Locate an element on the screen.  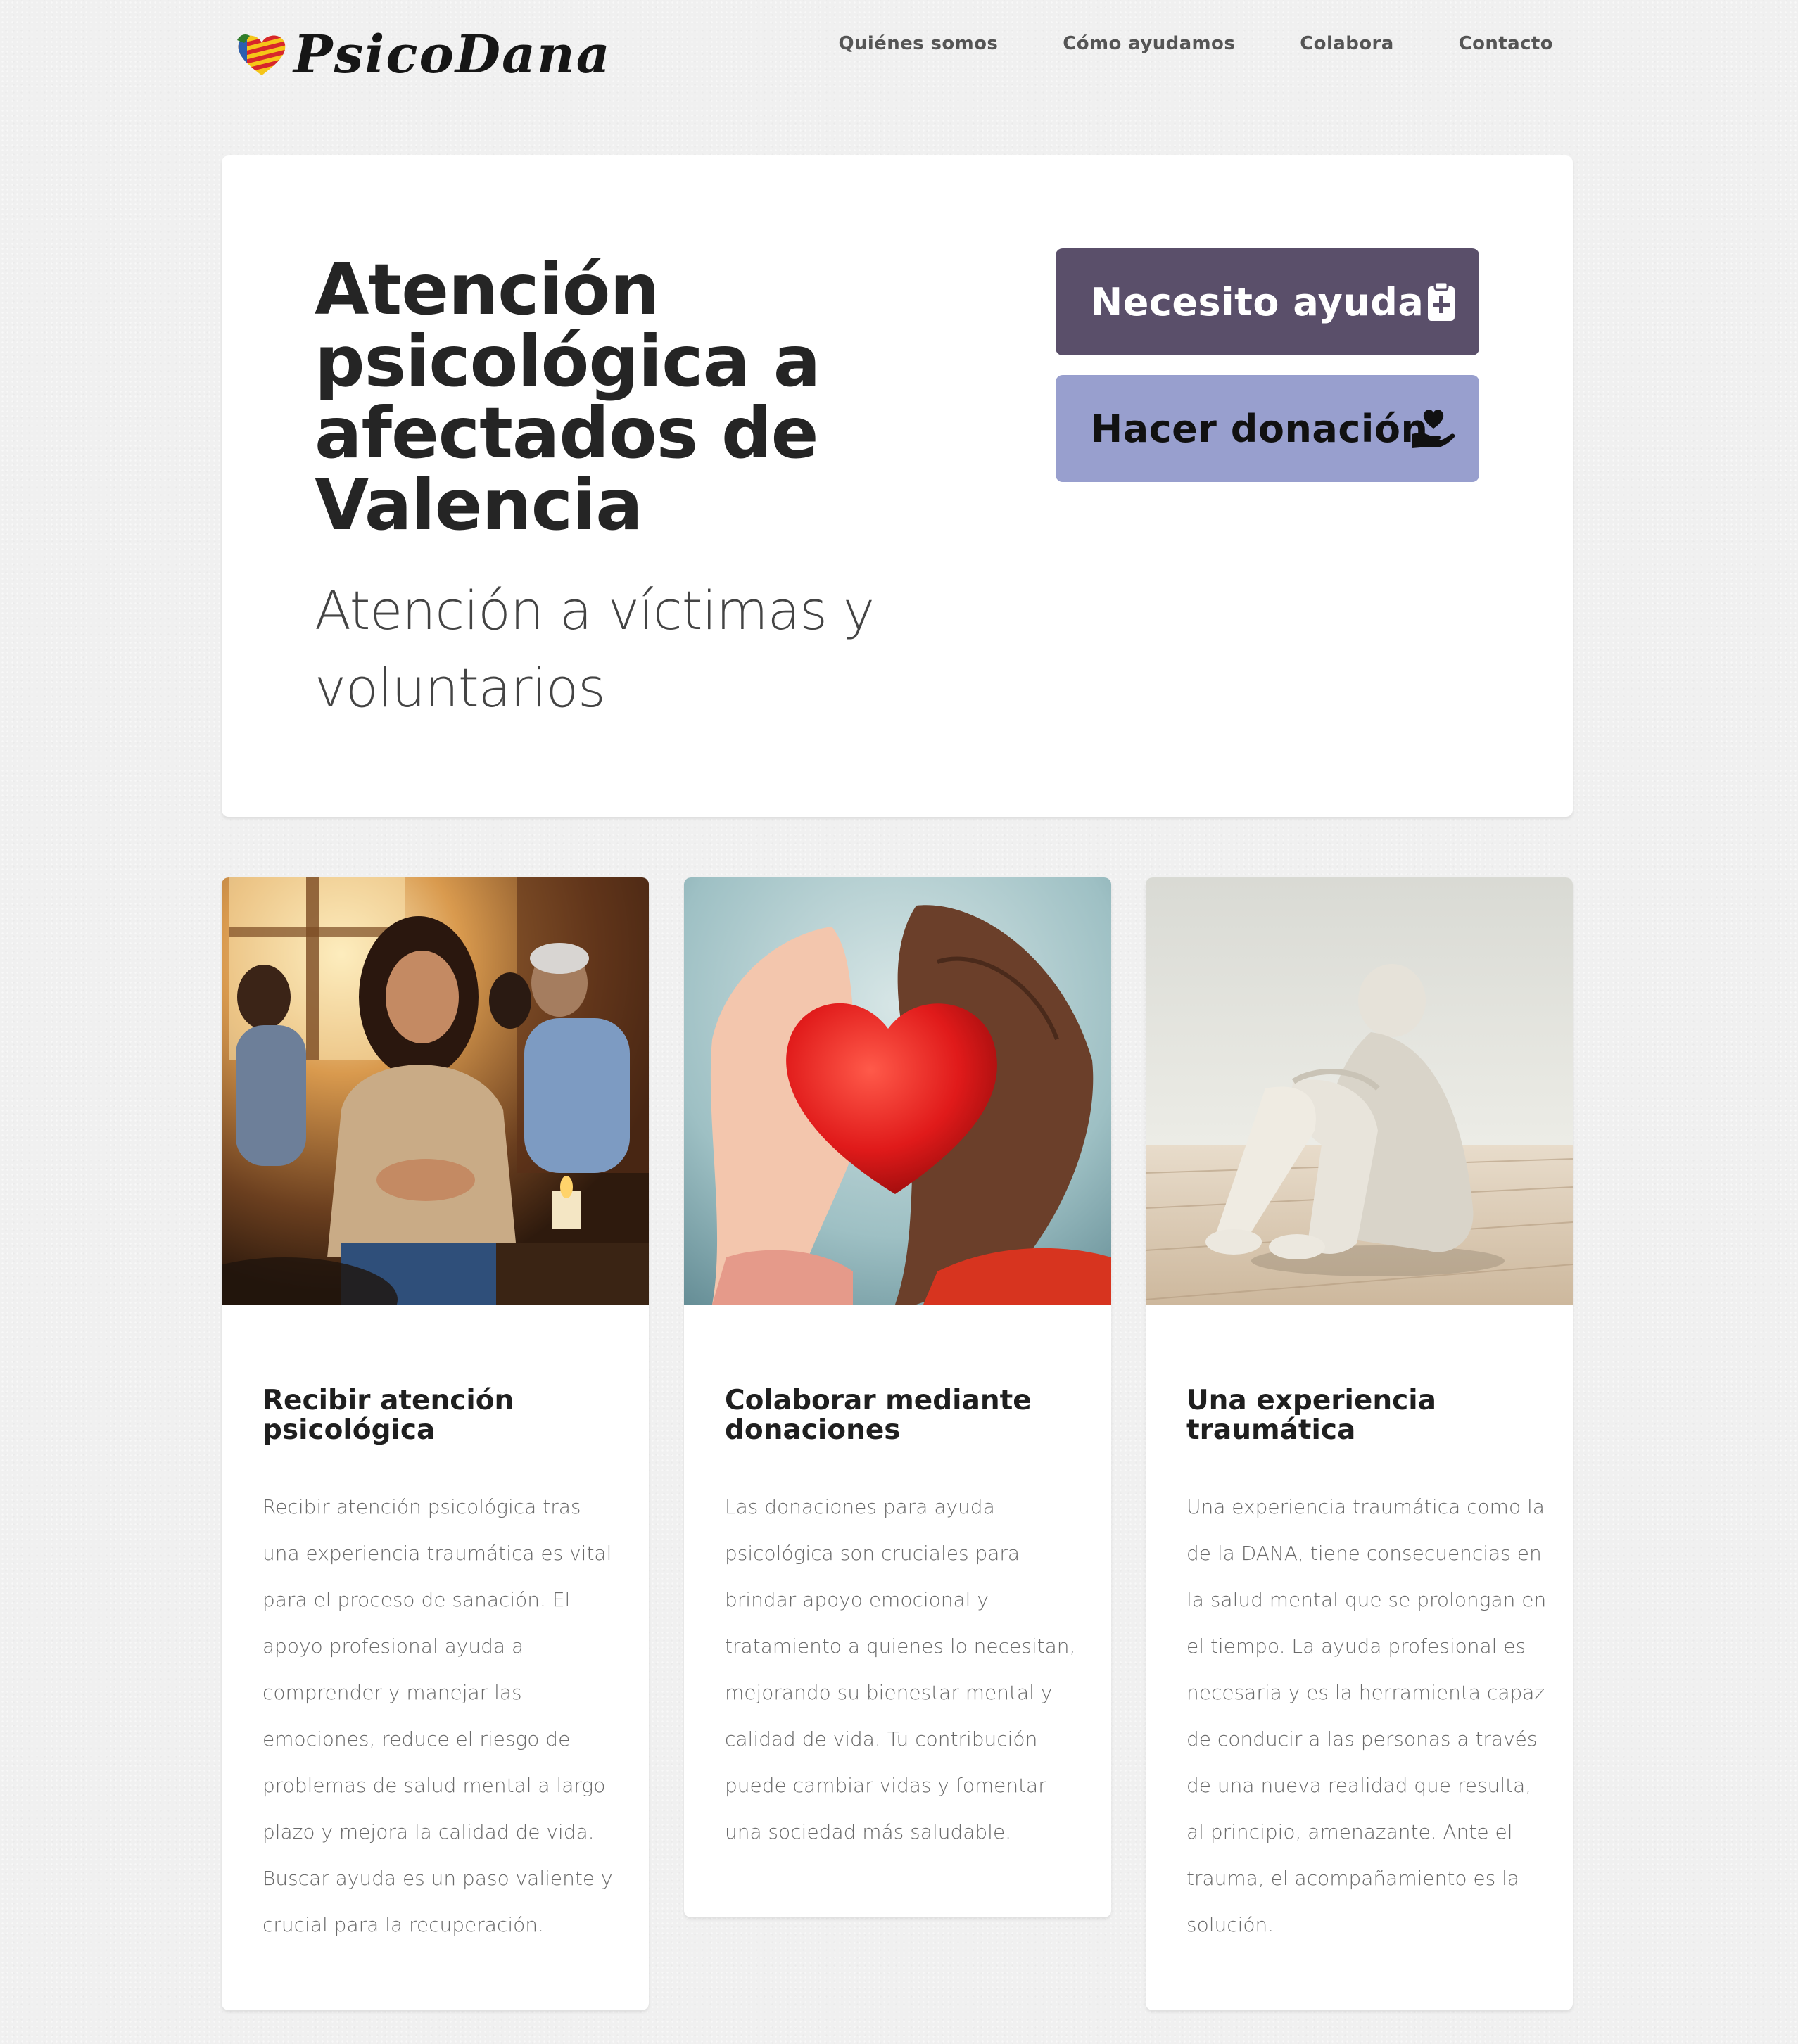
card-title: Una experiencia traumática is located at coordinates (1311, 1415).